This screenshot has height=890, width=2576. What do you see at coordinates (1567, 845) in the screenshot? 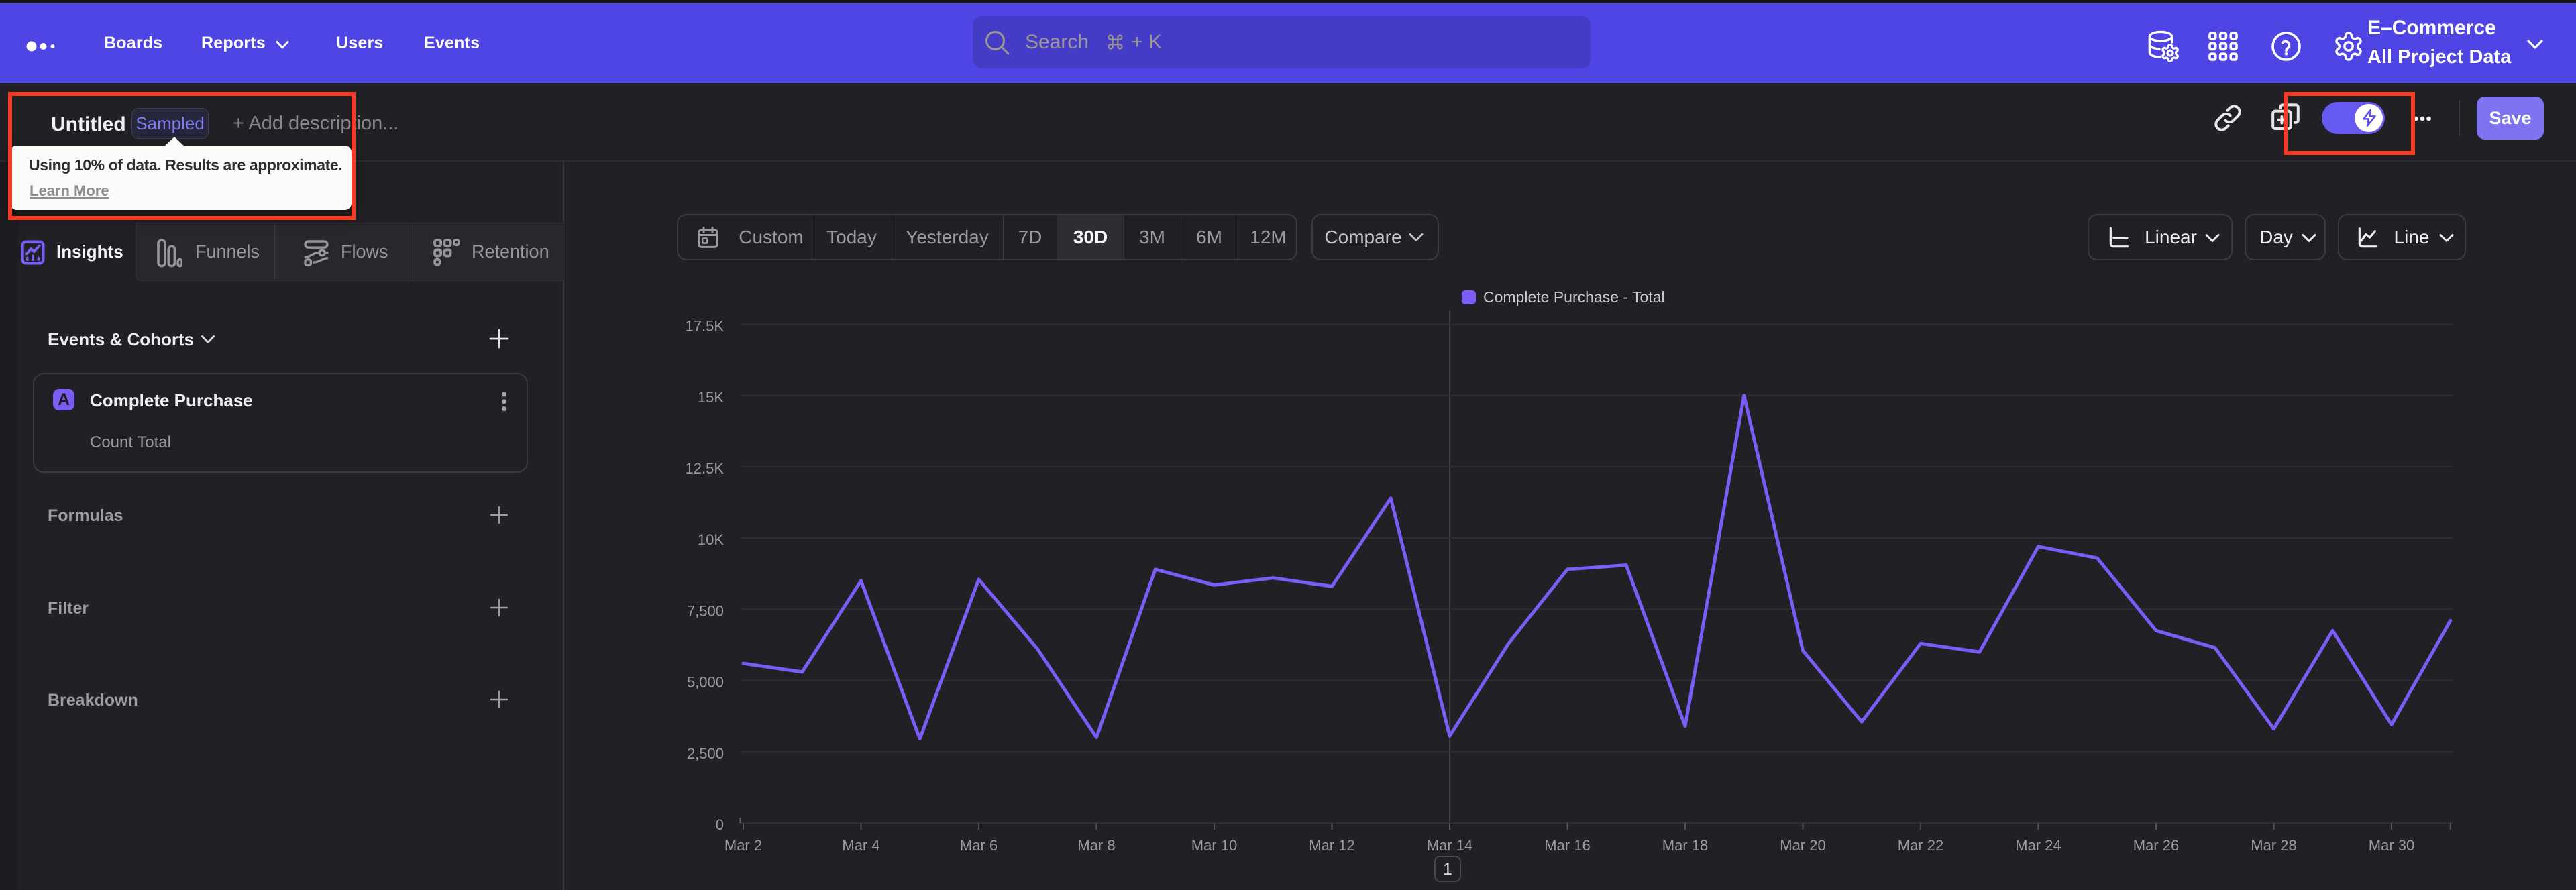
I see `svg-text: Mar 16` at bounding box center [1567, 845].